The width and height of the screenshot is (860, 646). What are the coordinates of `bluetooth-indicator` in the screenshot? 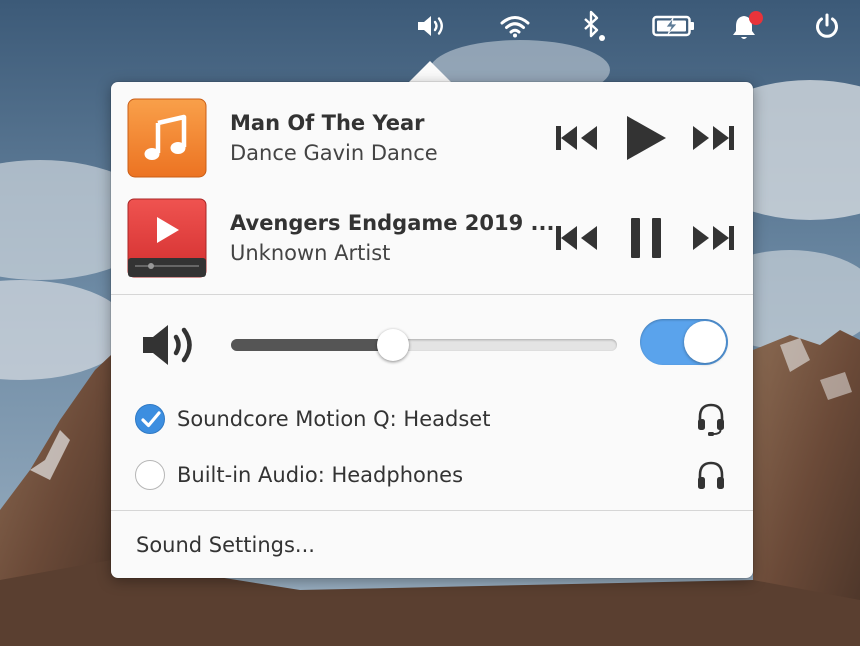 It's located at (594, 26).